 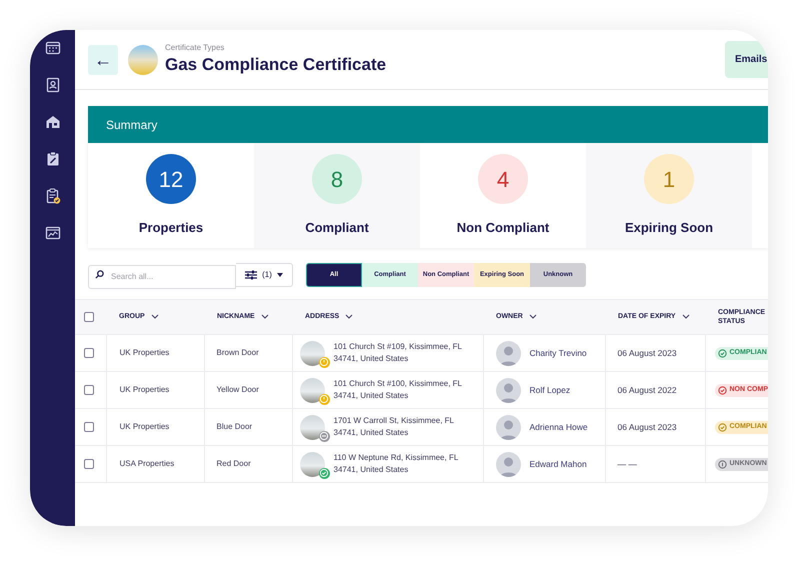 What do you see at coordinates (147, 463) in the screenshot?
I see `table-cell: USA Properties` at bounding box center [147, 463].